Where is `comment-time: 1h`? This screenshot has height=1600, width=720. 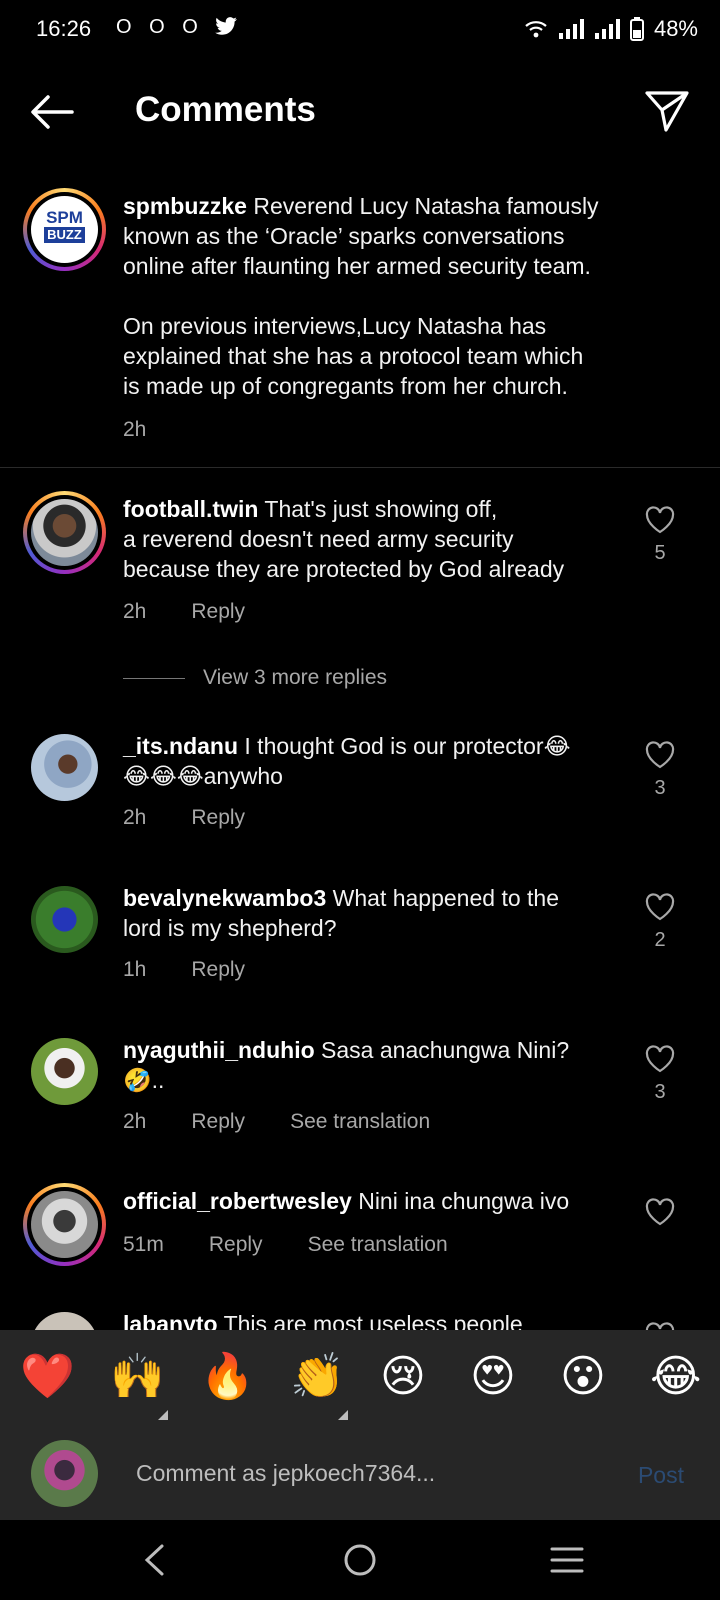
comment-time: 1h is located at coordinates (135, 969).